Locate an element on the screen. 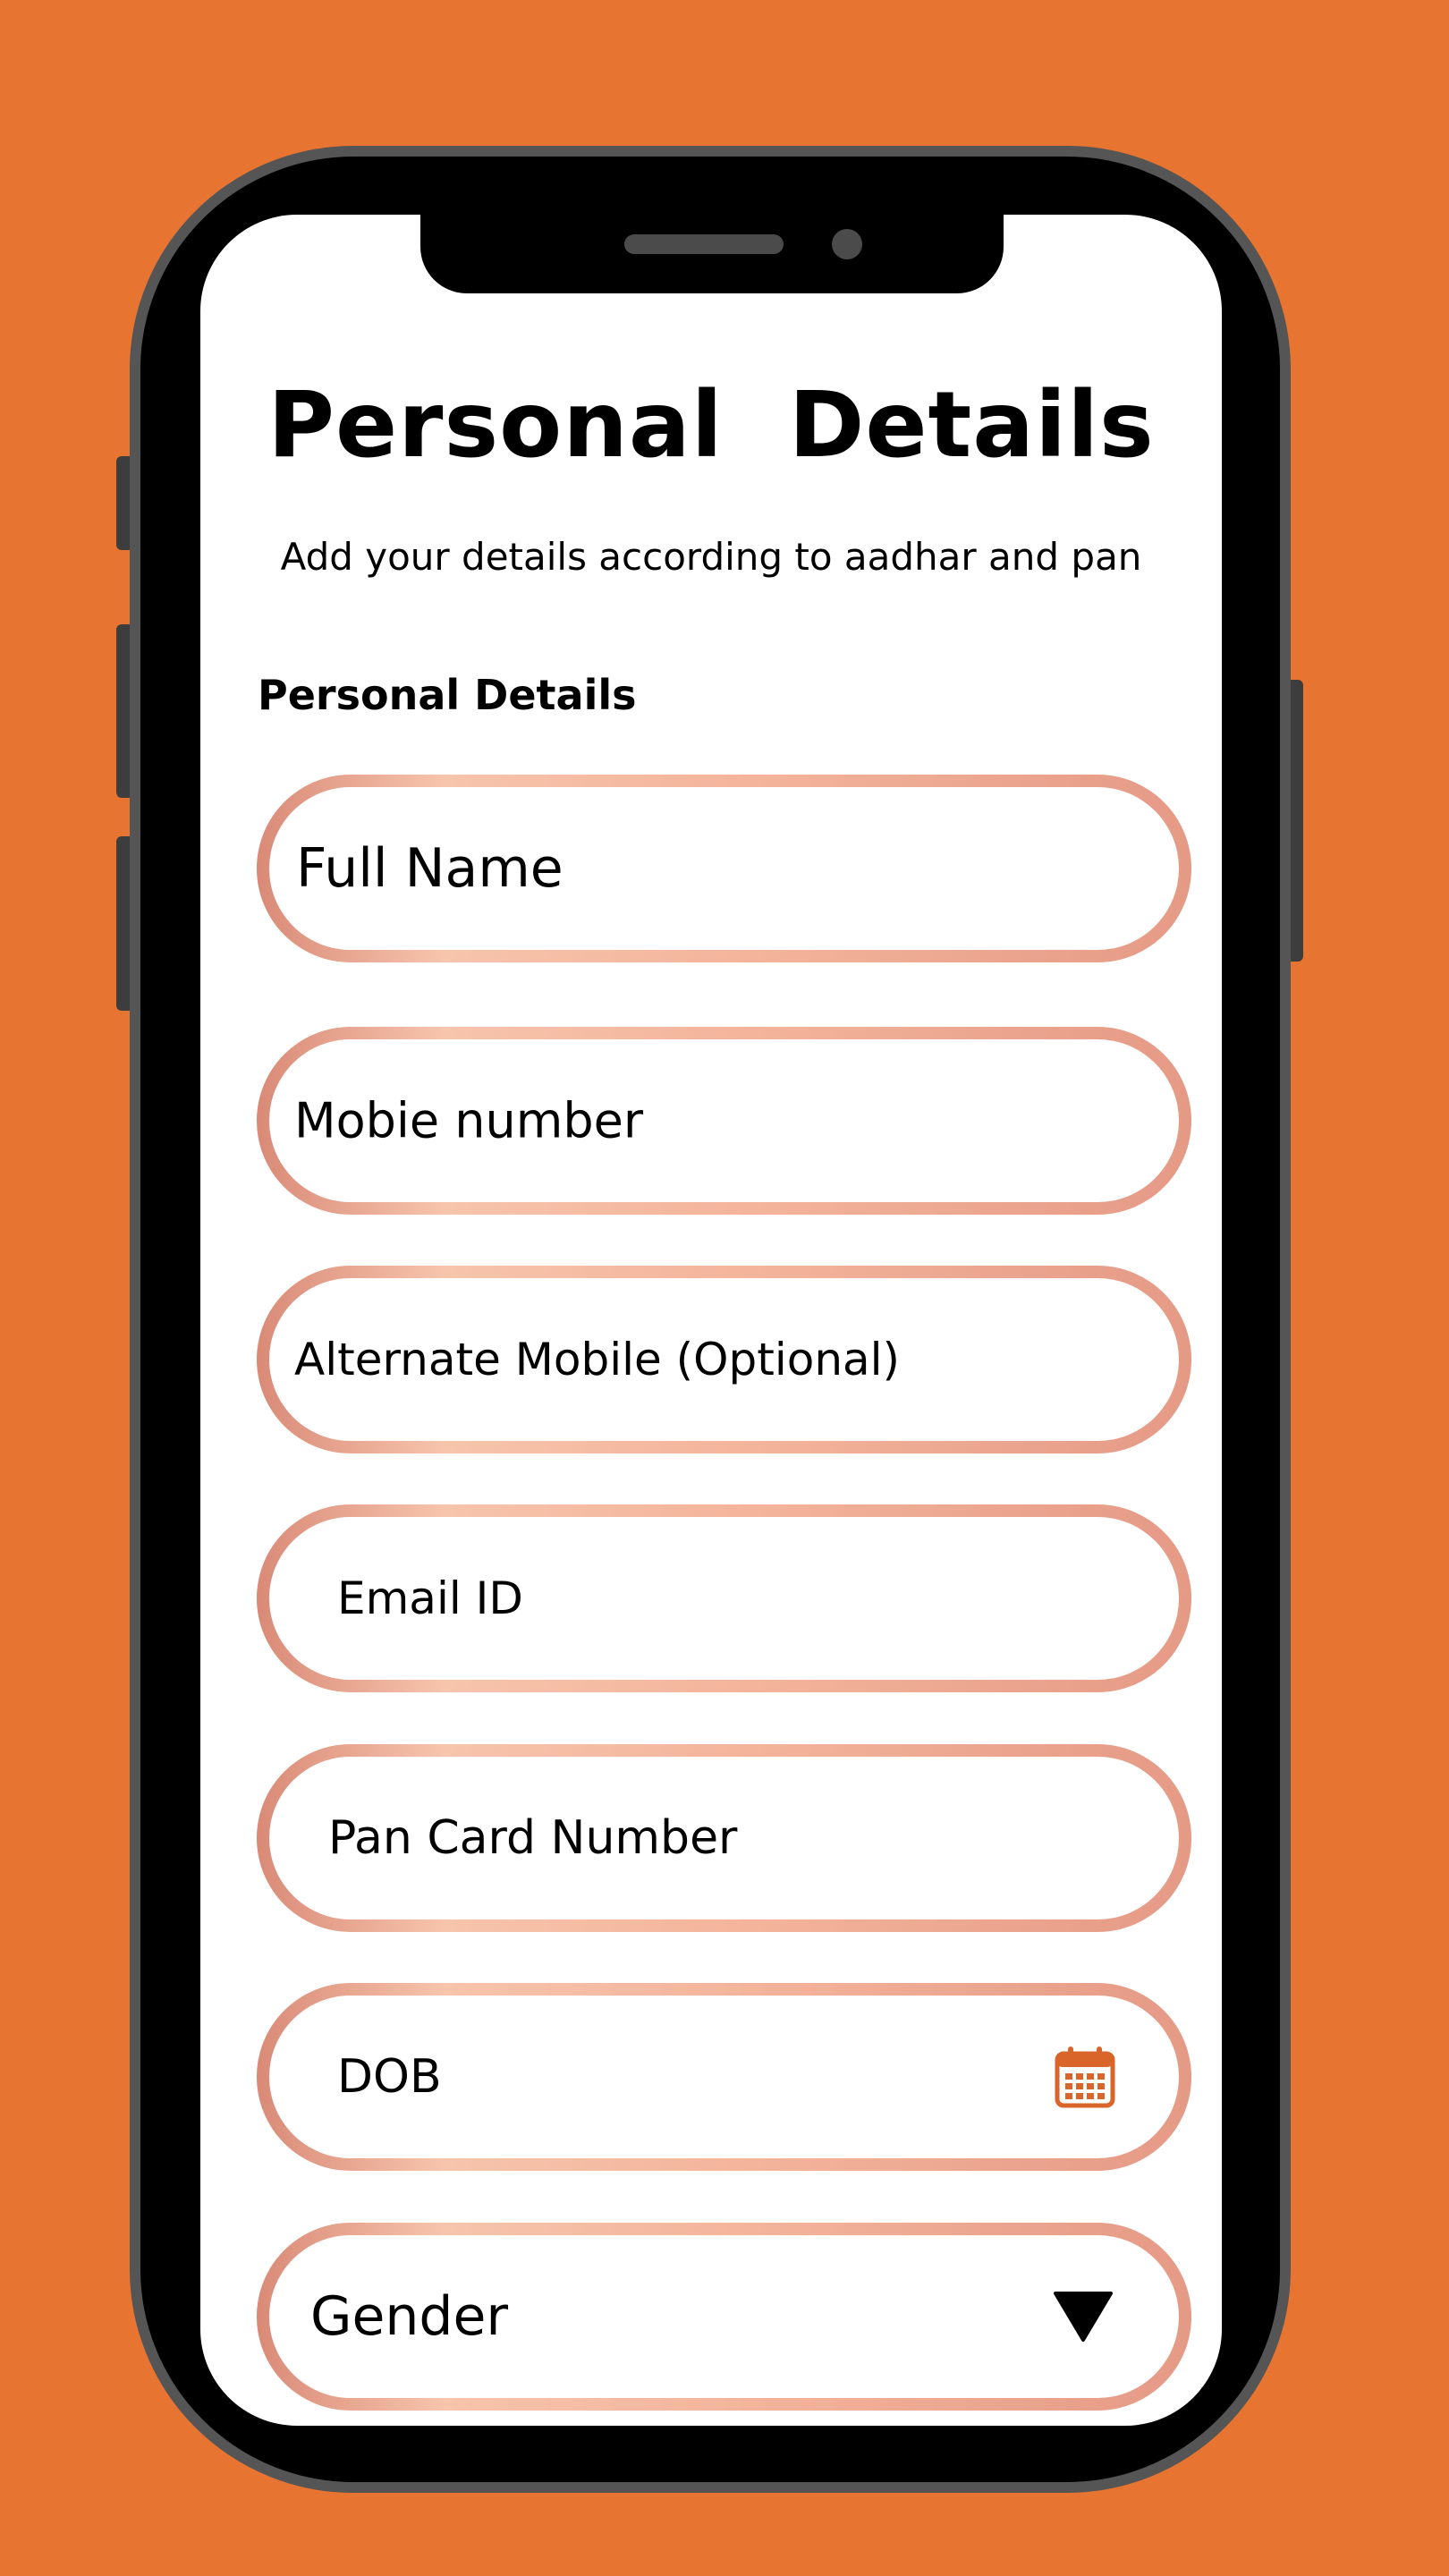  gender-select: Gender is located at coordinates (724, 2317).